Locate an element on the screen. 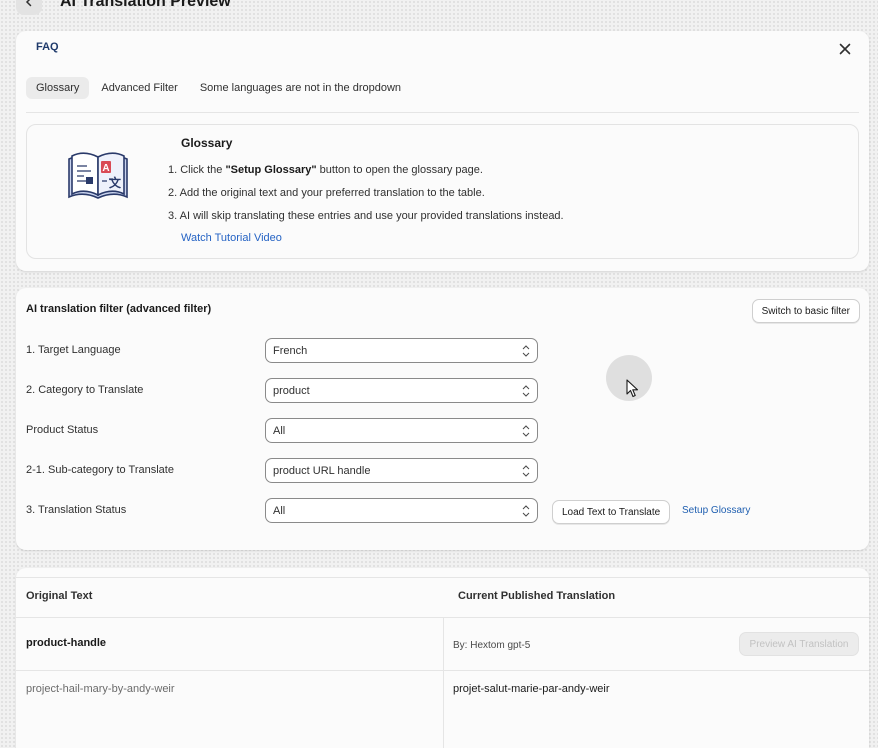 This screenshot has height=748, width=878. product-status-select: All is located at coordinates (401, 430).